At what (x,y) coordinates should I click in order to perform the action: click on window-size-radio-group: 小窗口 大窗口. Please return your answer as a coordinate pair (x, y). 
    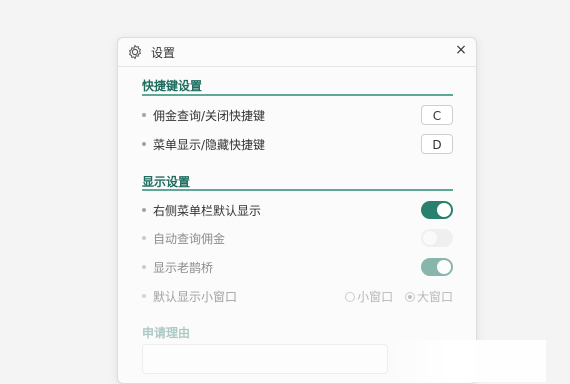
    Looking at the image, I should click on (395, 296).